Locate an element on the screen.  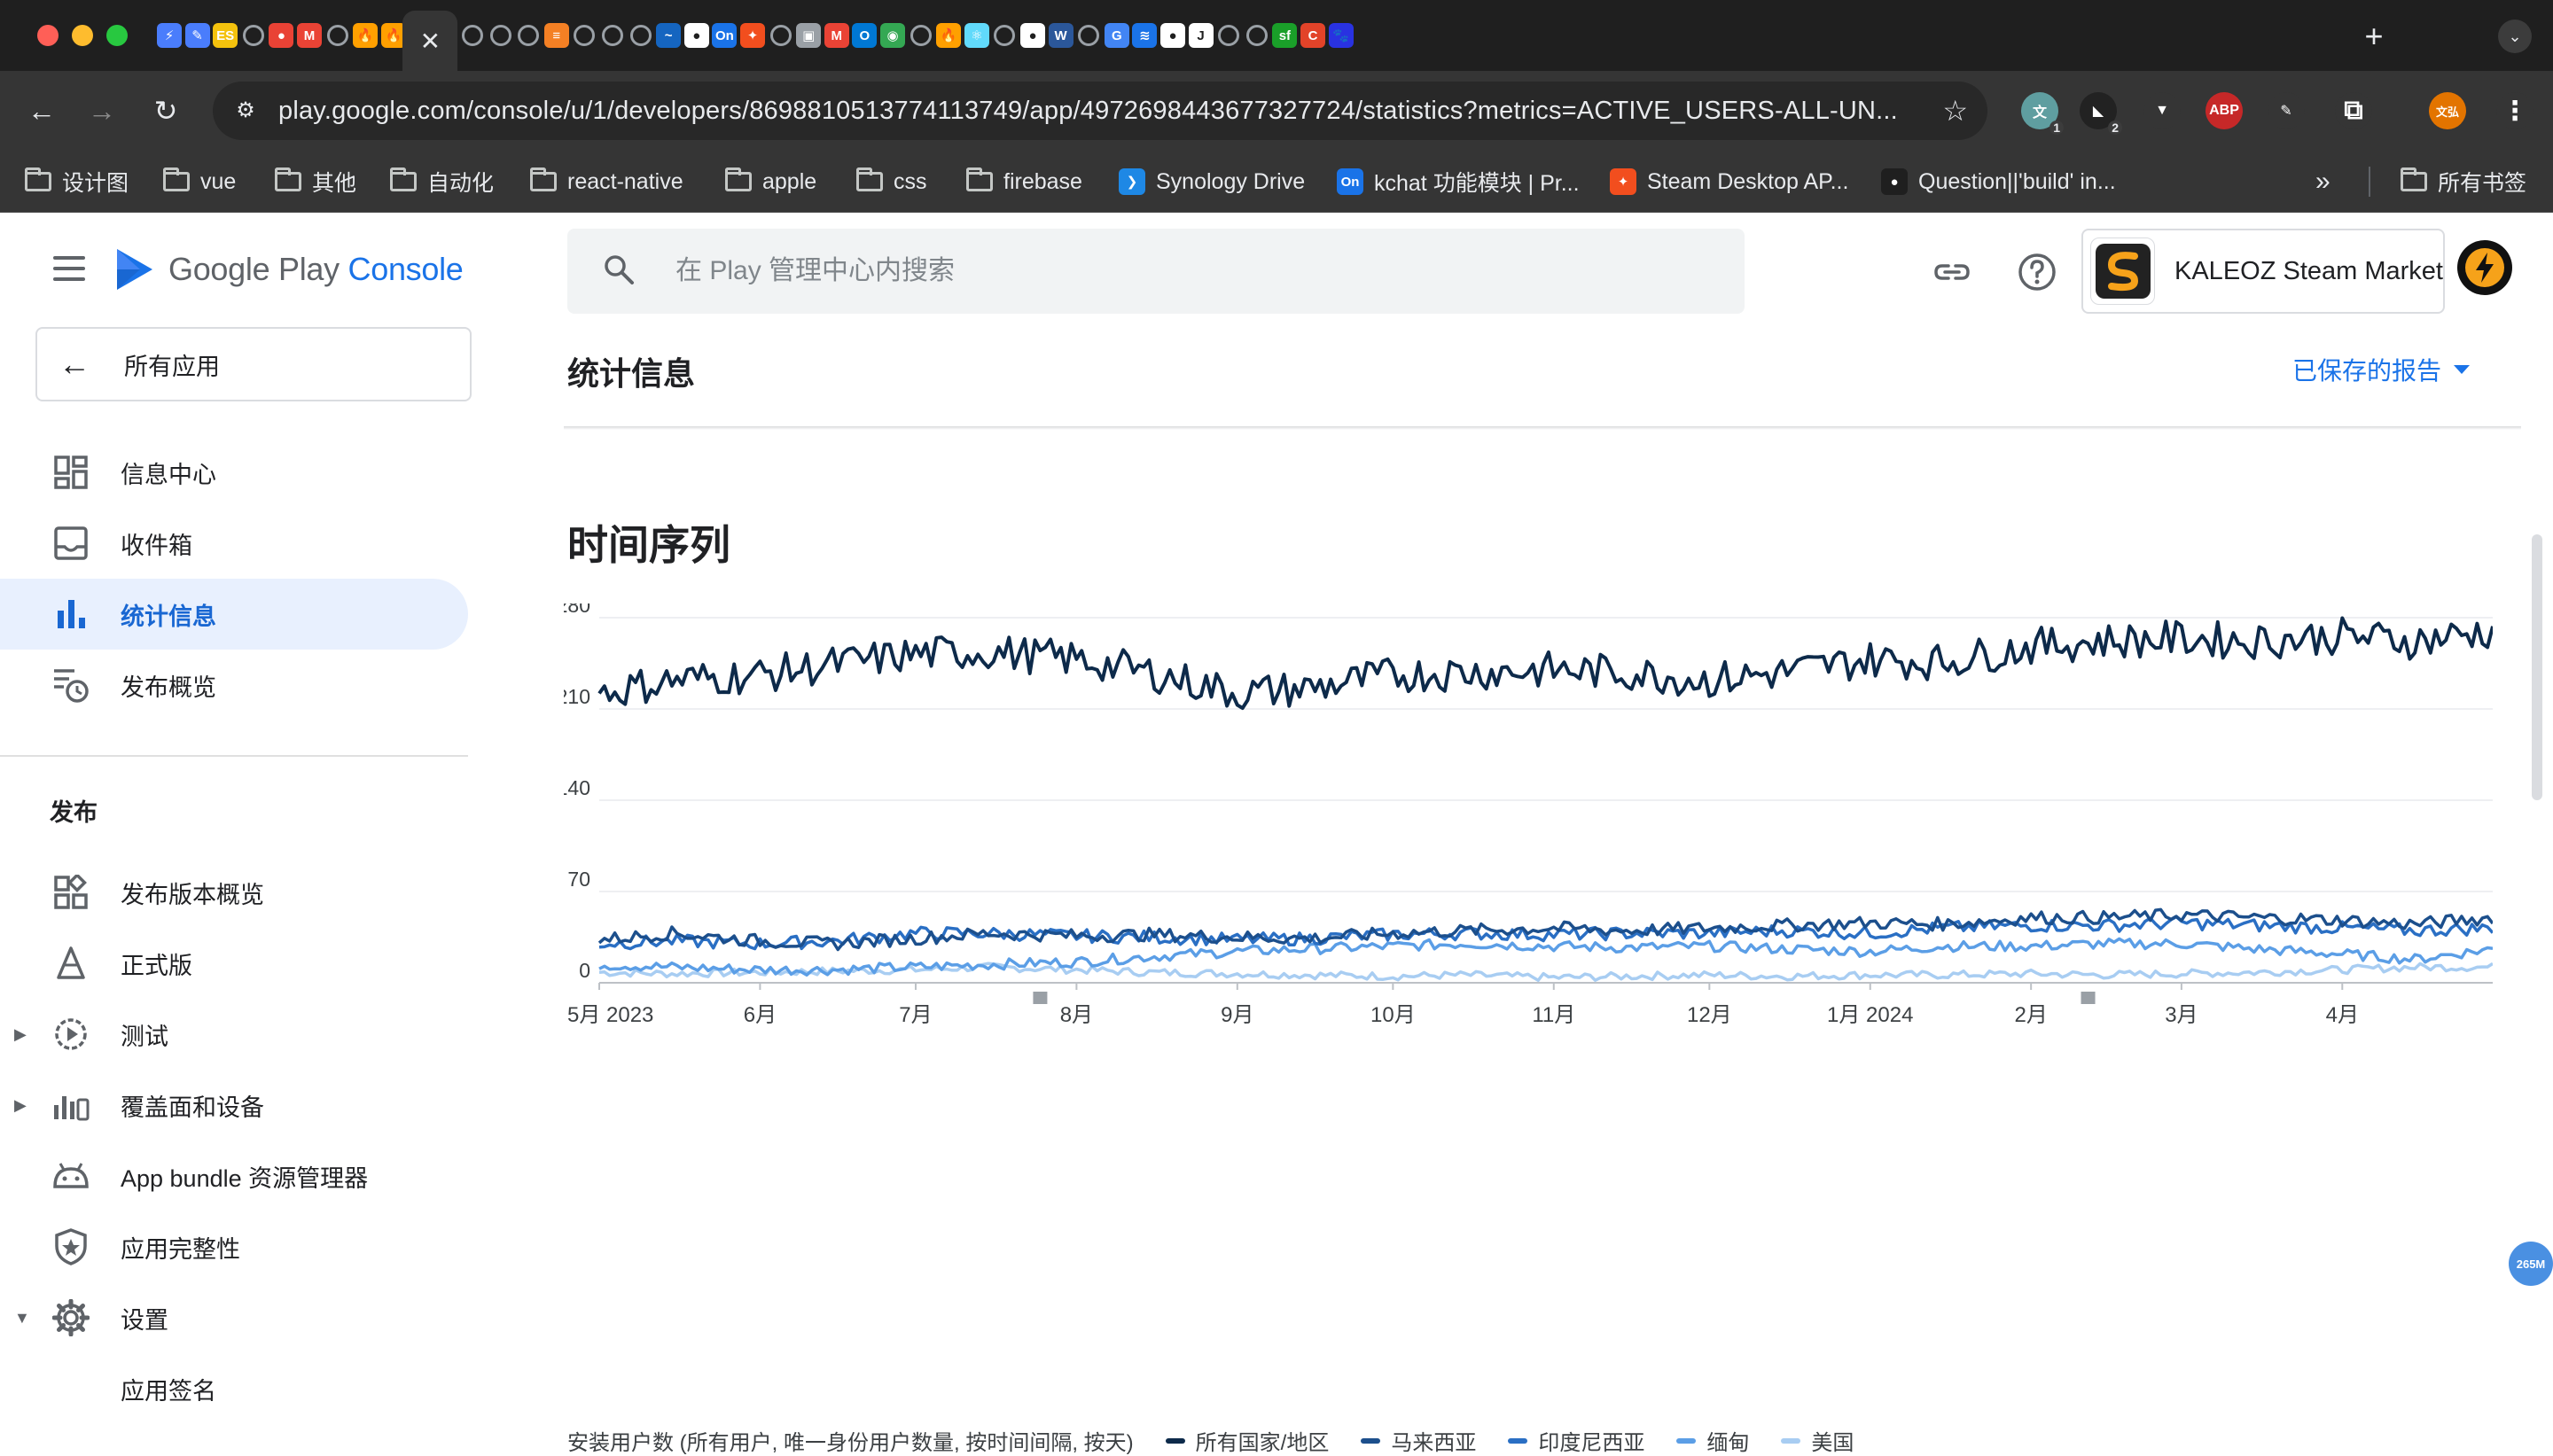
nav-item-release-overview: 发布版本概览 is located at coordinates (234, 892).